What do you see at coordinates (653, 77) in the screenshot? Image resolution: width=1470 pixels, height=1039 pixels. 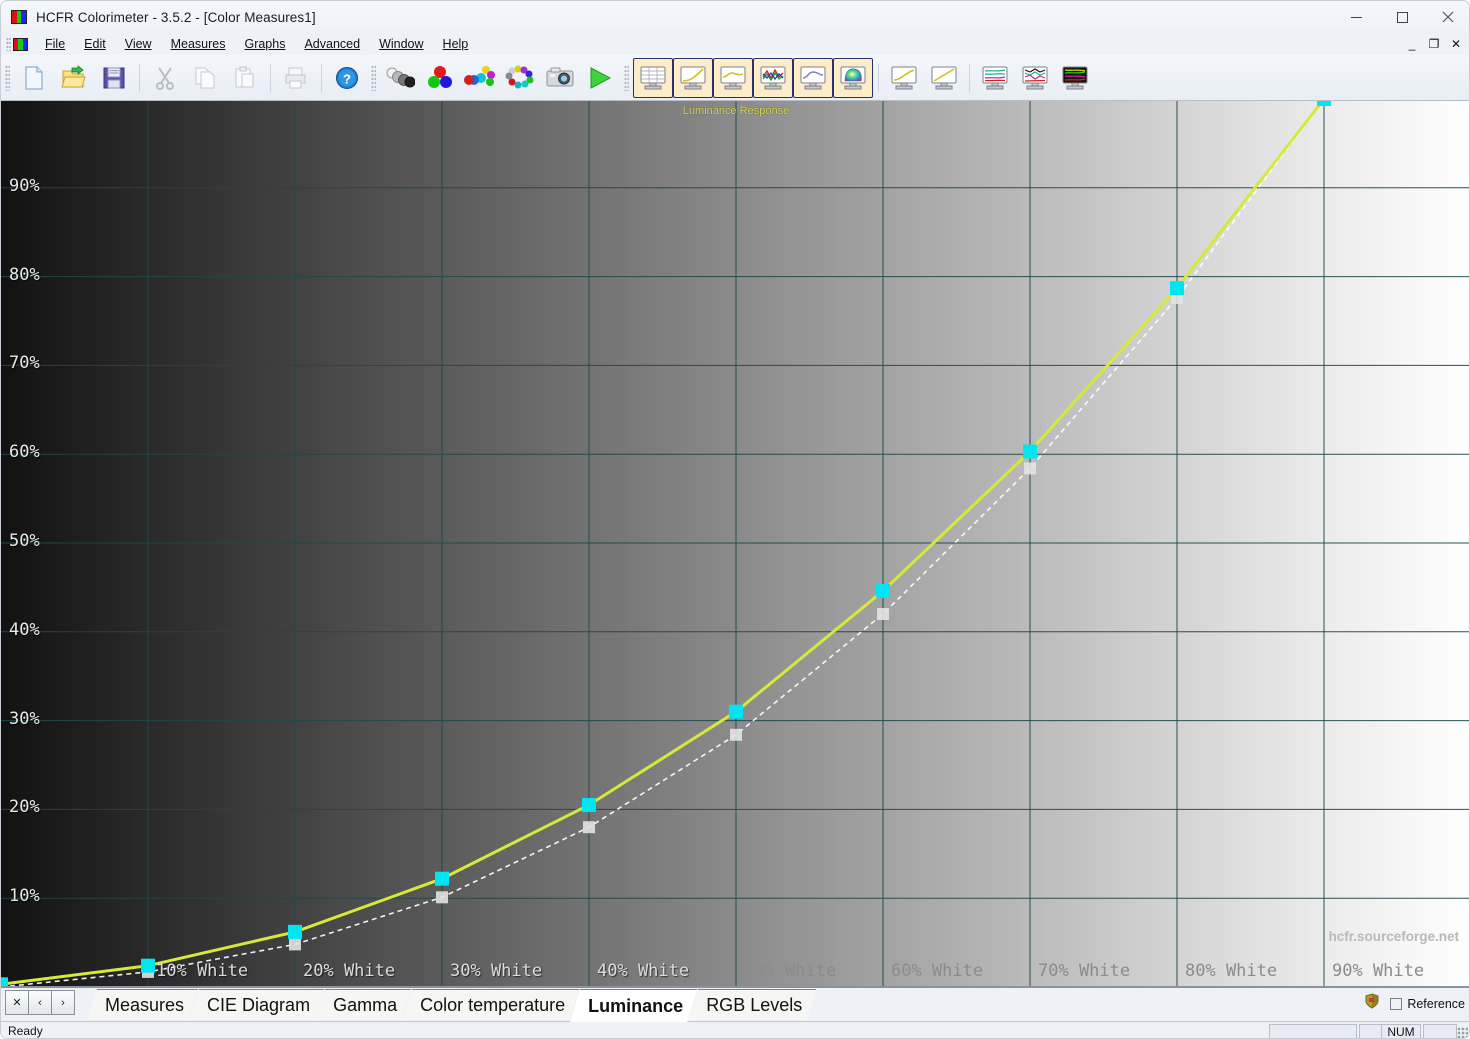 I see `monitor-data-grid-icon` at bounding box center [653, 77].